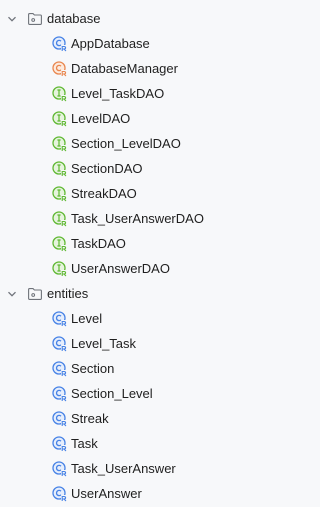  Describe the element at coordinates (93, 368) in the screenshot. I see `tree-item-label: Section` at that location.